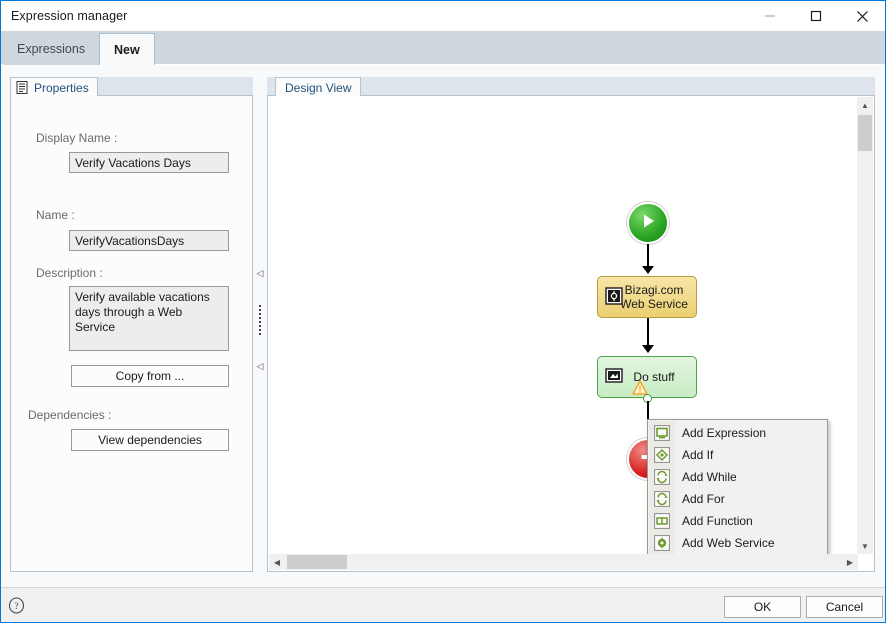 This screenshot has height=623, width=886. I want to click on vertical-scroll-thumb, so click(865, 133).